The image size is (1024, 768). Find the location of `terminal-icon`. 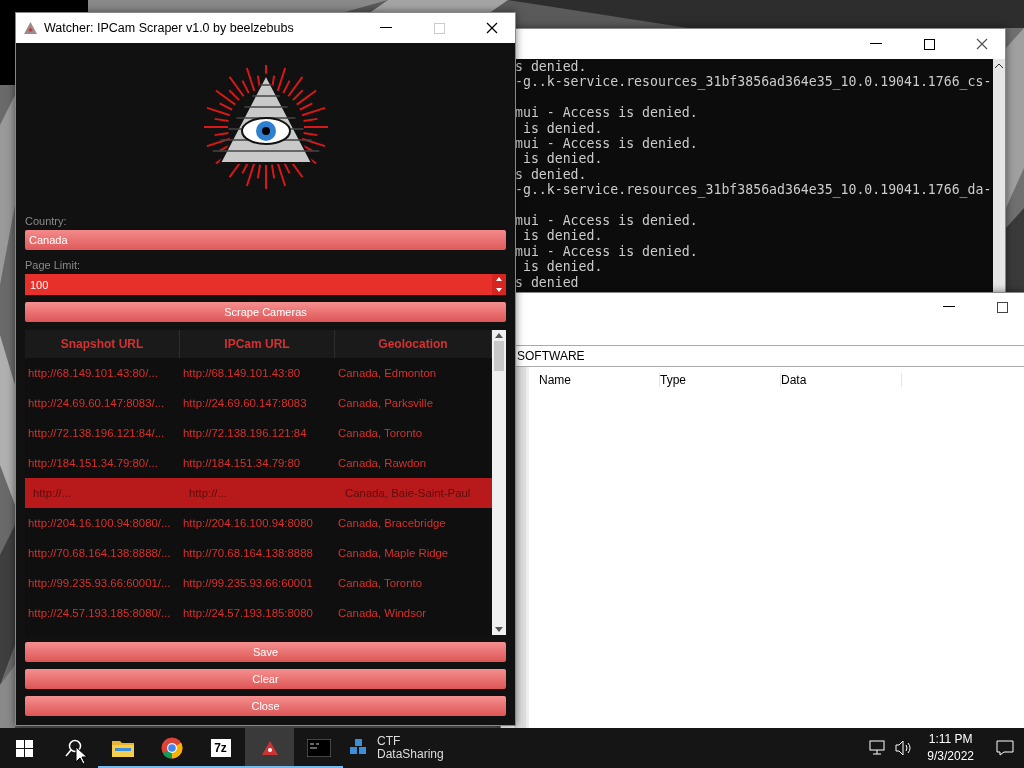

terminal-icon is located at coordinates (318, 748).